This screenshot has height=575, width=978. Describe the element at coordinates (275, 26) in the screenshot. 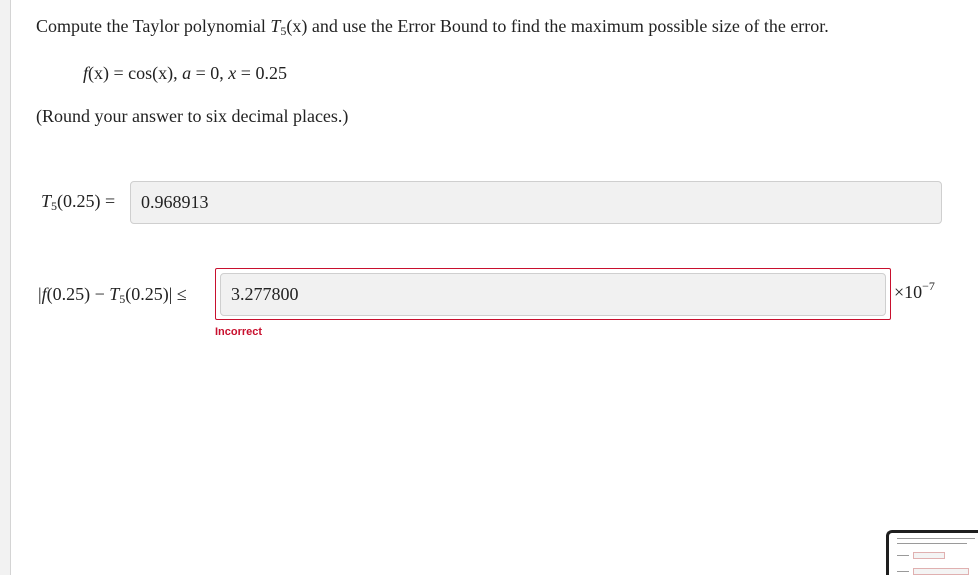

I see `poly-symbol: T` at that location.